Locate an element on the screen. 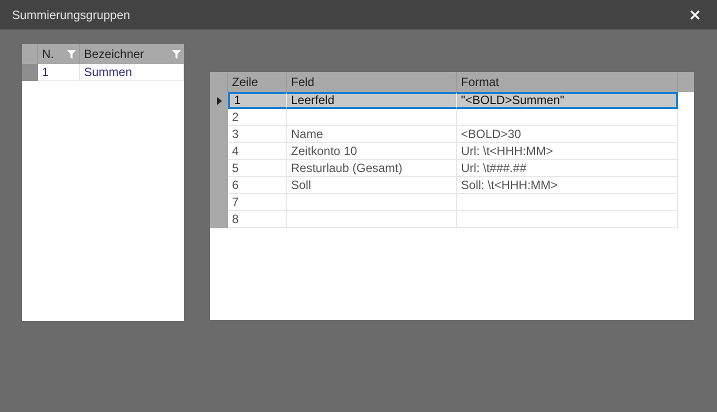 This screenshot has width=717, height=412. table-cell: Zeitkonto 10 is located at coordinates (372, 151).